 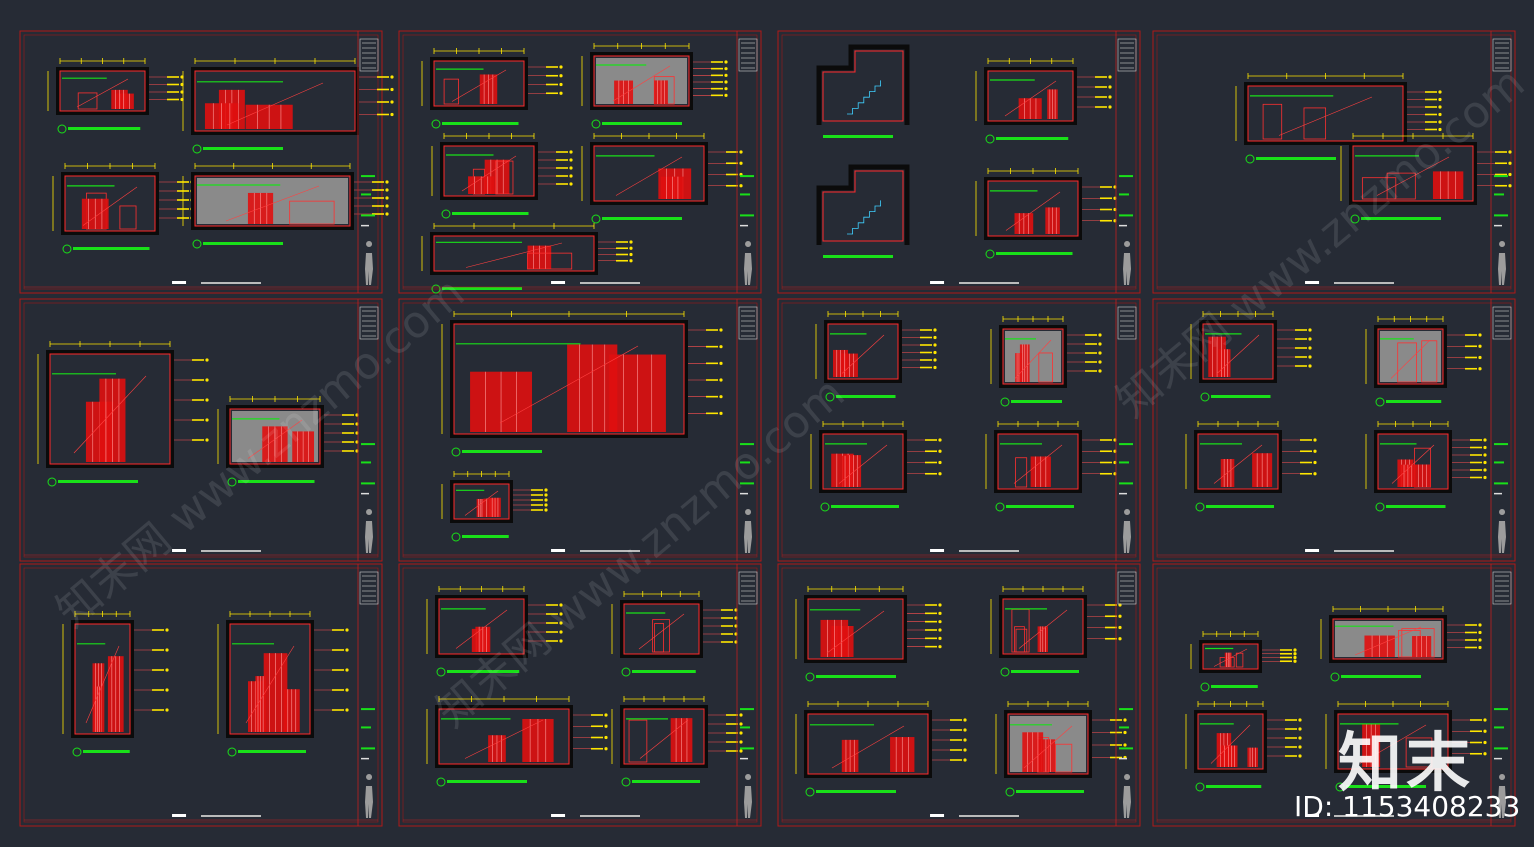 What do you see at coordinates (1407, 806) in the screenshot?
I see `watermark-id: ID: 1153408233` at bounding box center [1407, 806].